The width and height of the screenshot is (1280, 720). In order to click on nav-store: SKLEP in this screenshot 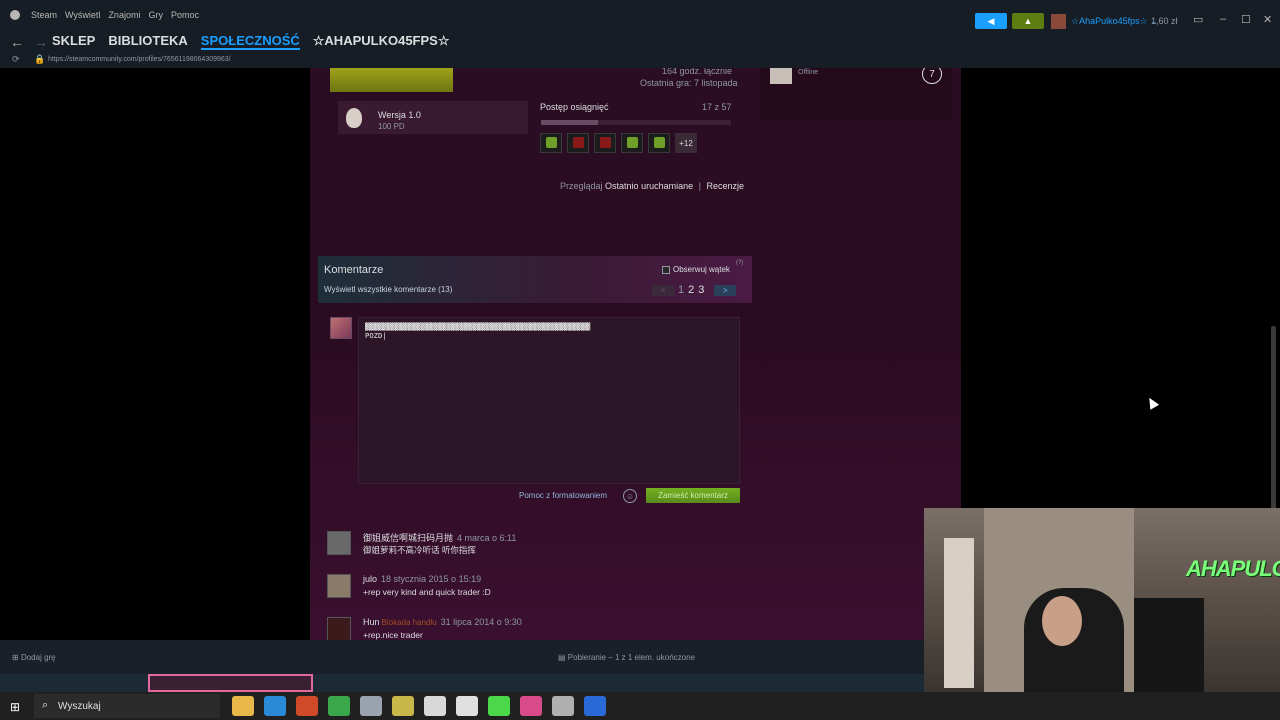, I will do `click(73, 41)`.